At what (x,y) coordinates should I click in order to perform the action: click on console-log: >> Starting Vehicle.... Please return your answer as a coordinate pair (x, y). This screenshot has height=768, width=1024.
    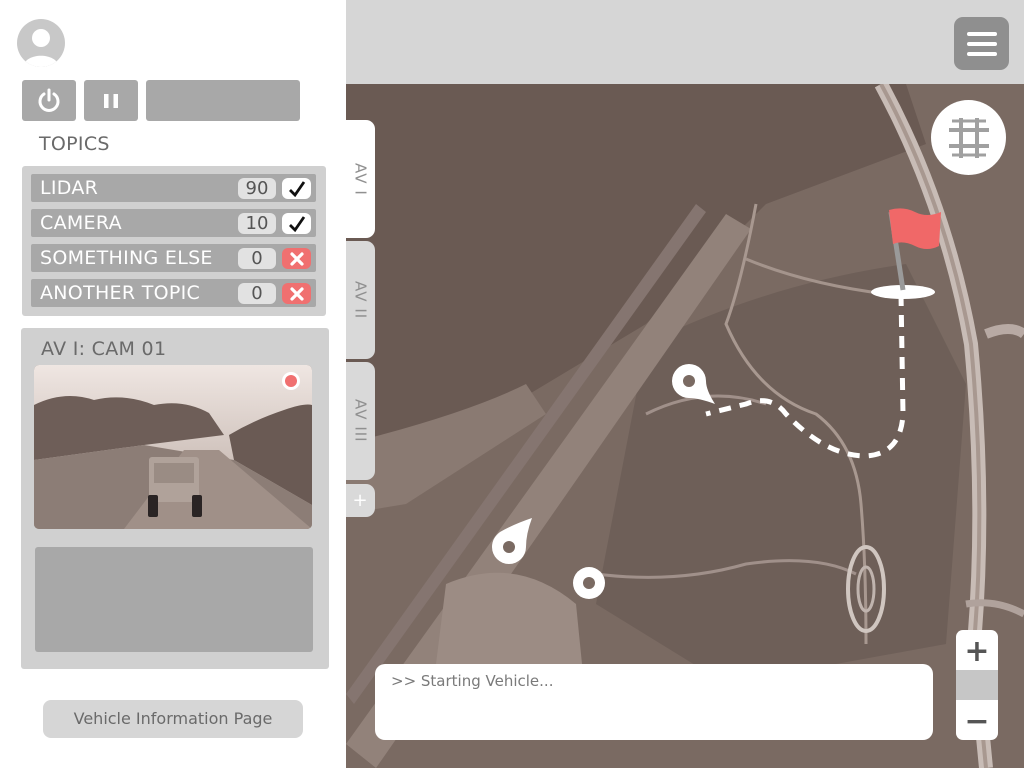
    Looking at the image, I should click on (654, 702).